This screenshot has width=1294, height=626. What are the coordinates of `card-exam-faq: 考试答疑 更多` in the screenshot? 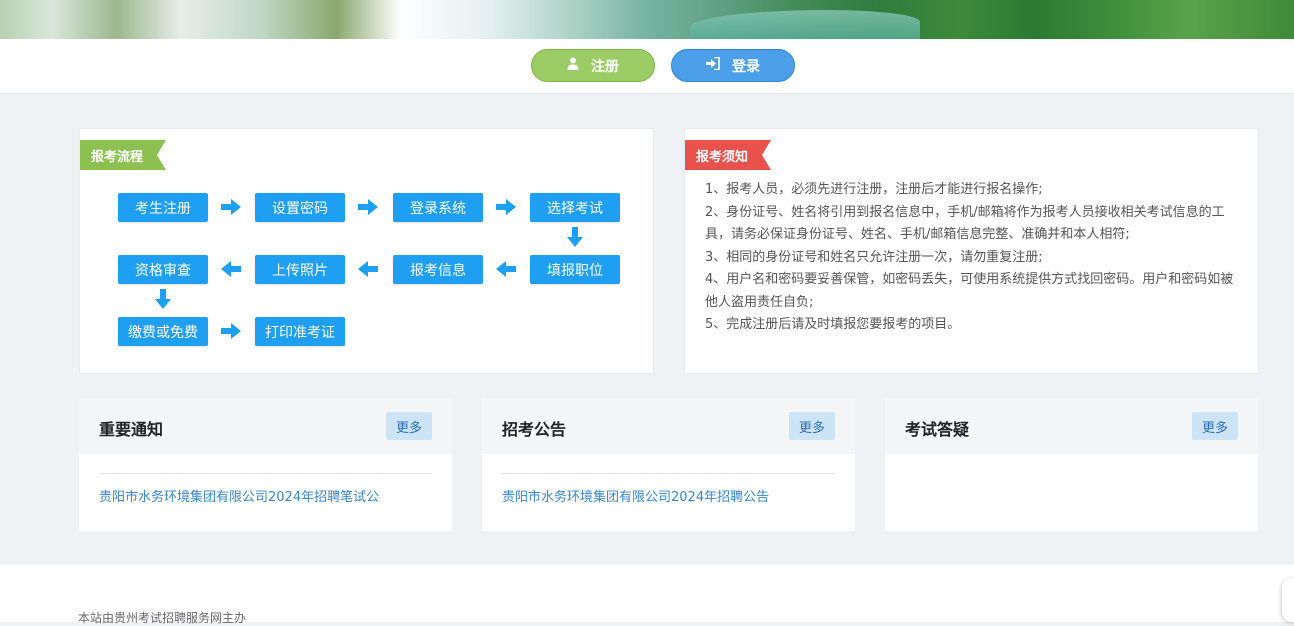 It's located at (1071, 464).